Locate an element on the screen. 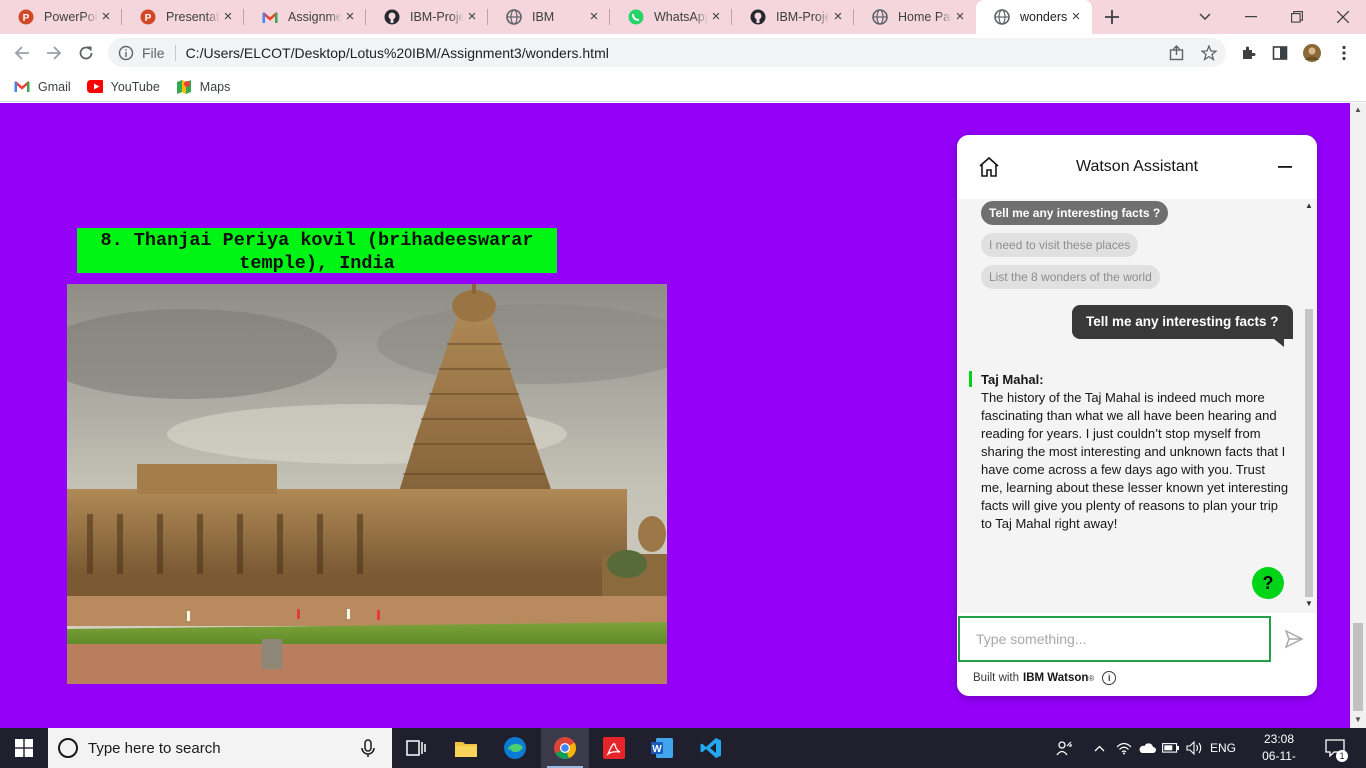  tab-powerpoint: P PowerPoint × is located at coordinates (61, 17).